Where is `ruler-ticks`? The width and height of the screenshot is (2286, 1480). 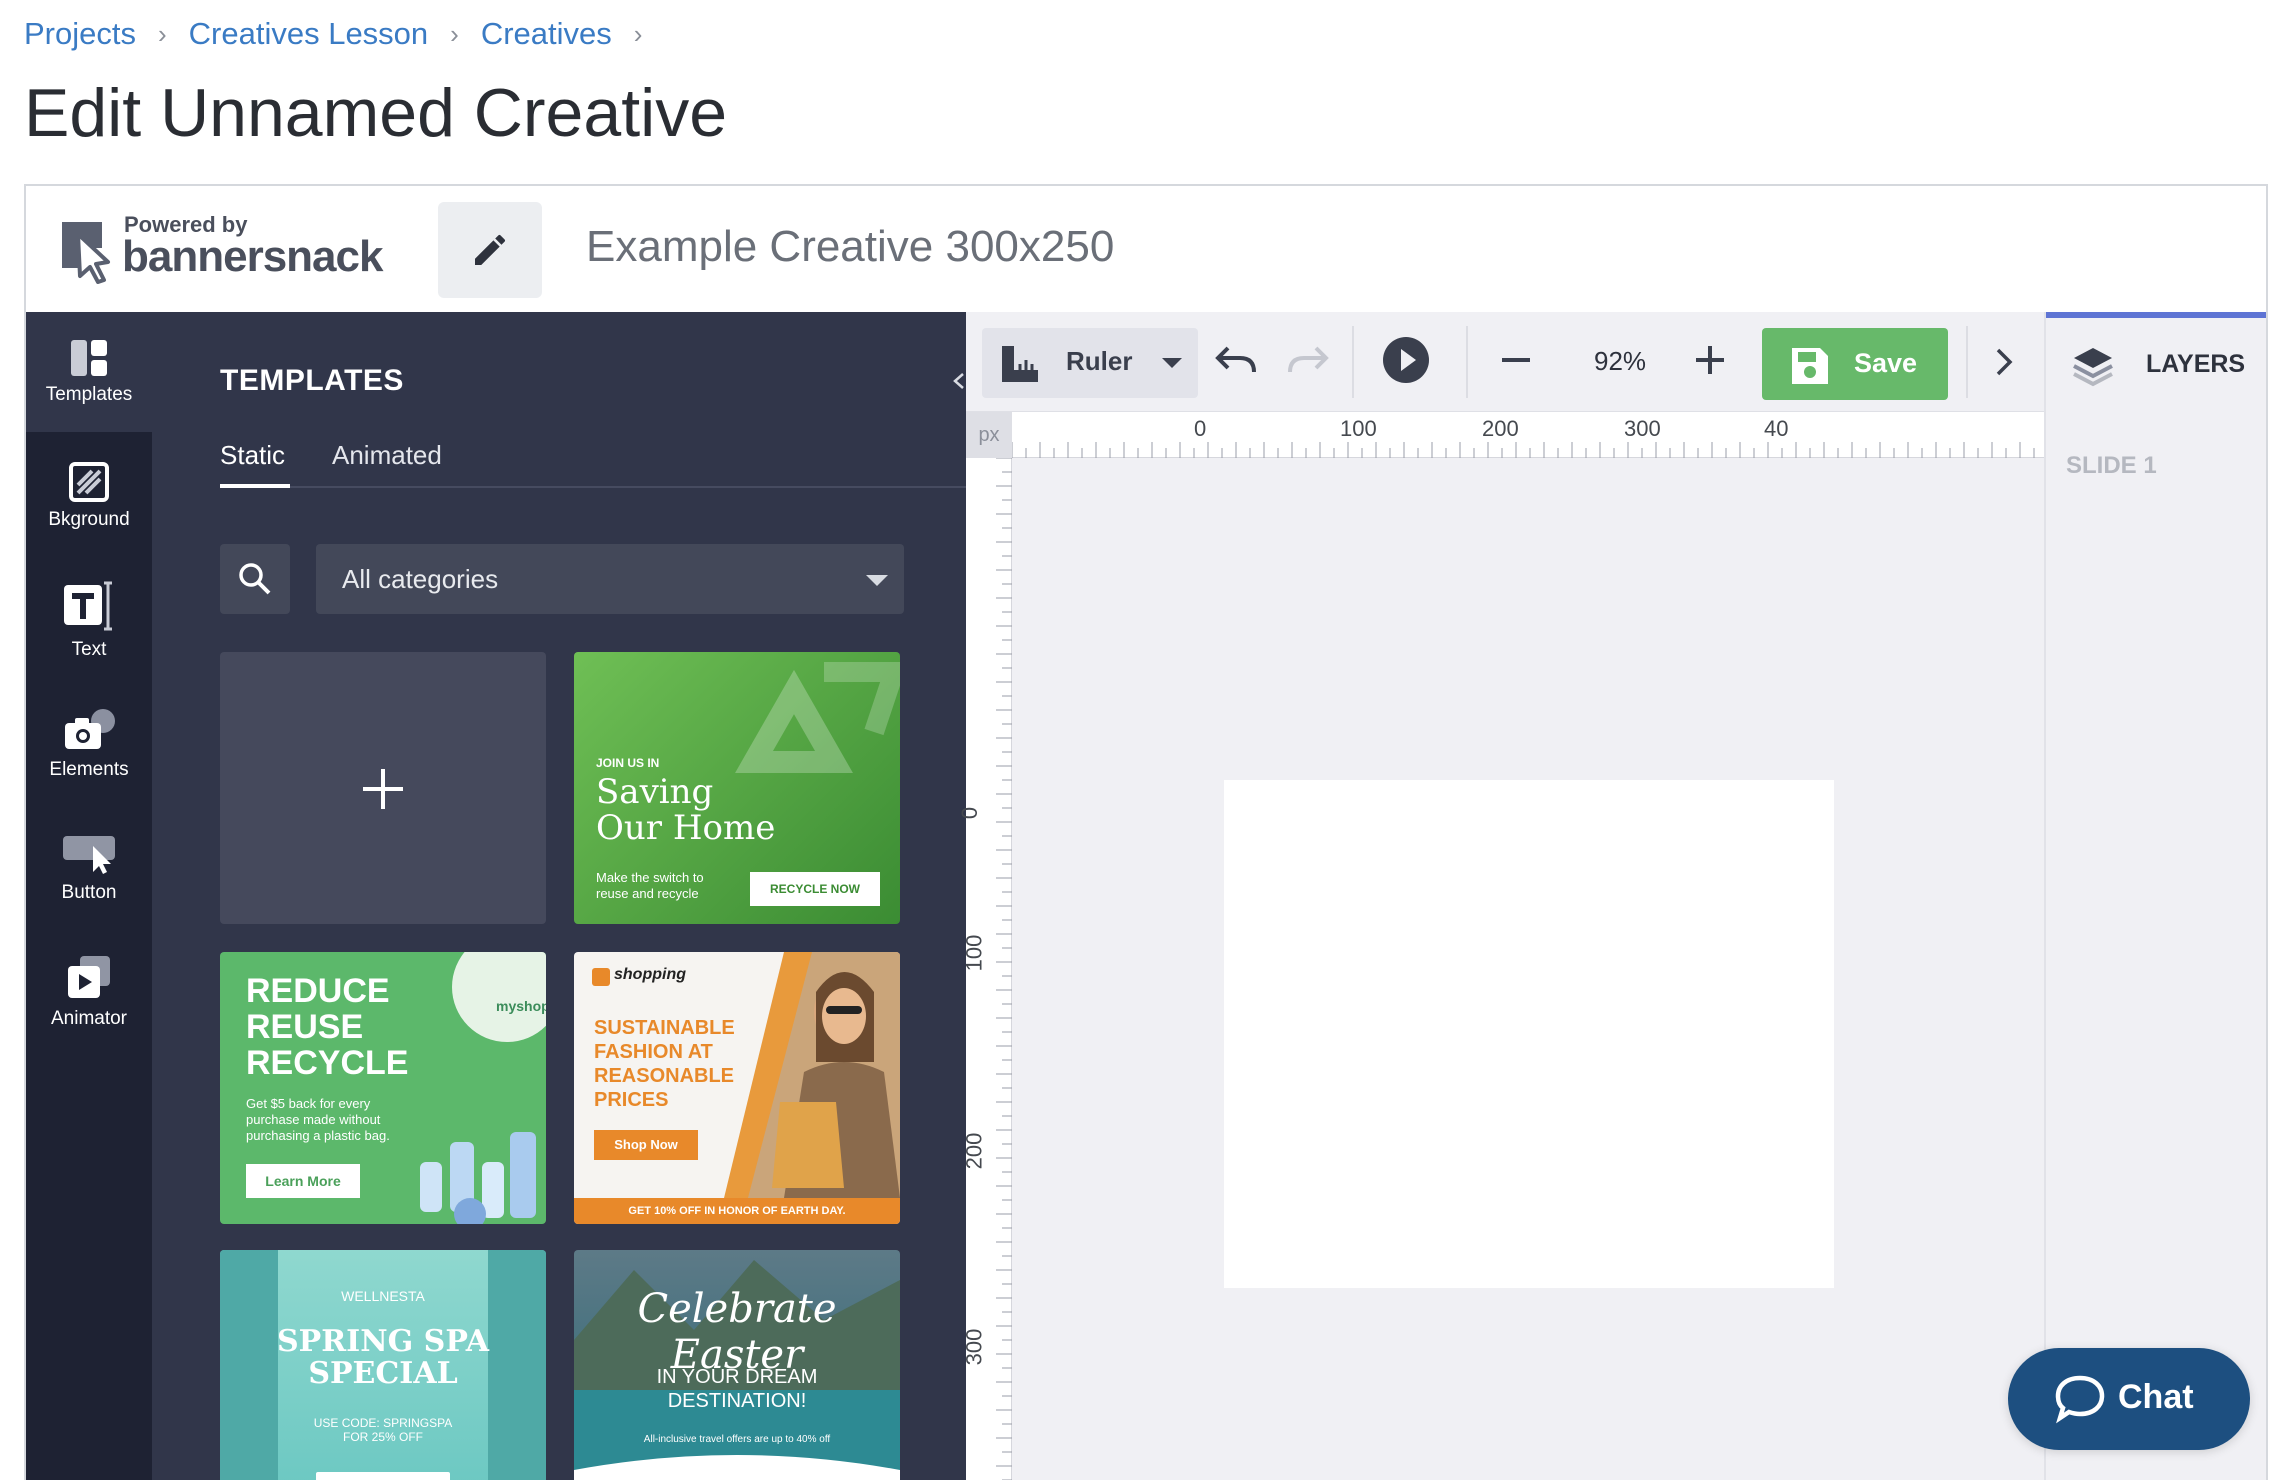
ruler-ticks is located at coordinates (1523, 450).